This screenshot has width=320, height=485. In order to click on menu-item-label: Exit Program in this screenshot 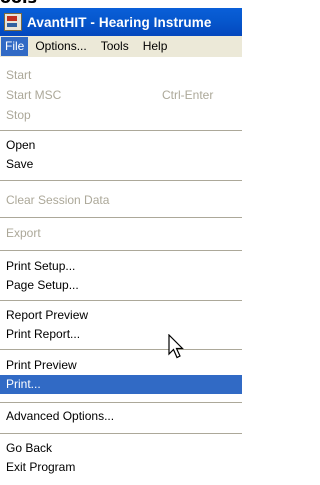, I will do `click(41, 467)`.